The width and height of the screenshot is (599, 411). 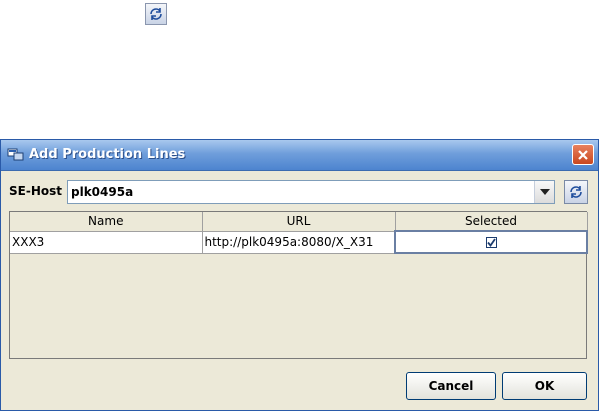 I want to click on chevron-down-icon, so click(x=544, y=192).